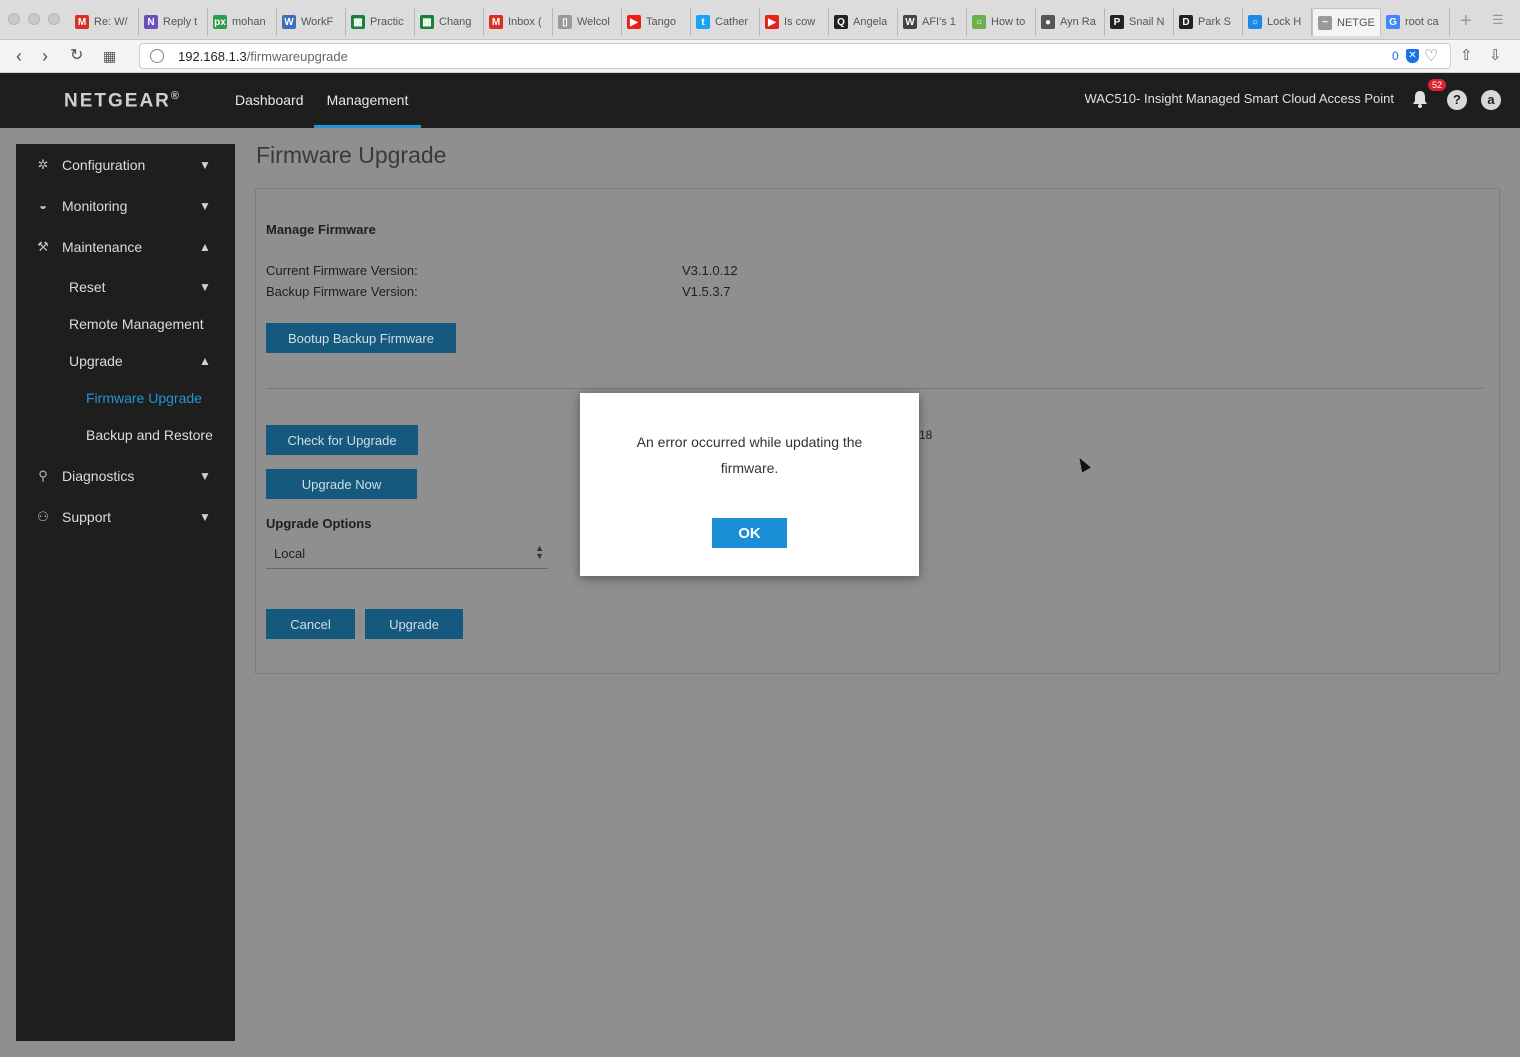 The image size is (1520, 1057). Describe the element at coordinates (180, 22) in the screenshot. I see `browser-tab-label: Reply t` at that location.